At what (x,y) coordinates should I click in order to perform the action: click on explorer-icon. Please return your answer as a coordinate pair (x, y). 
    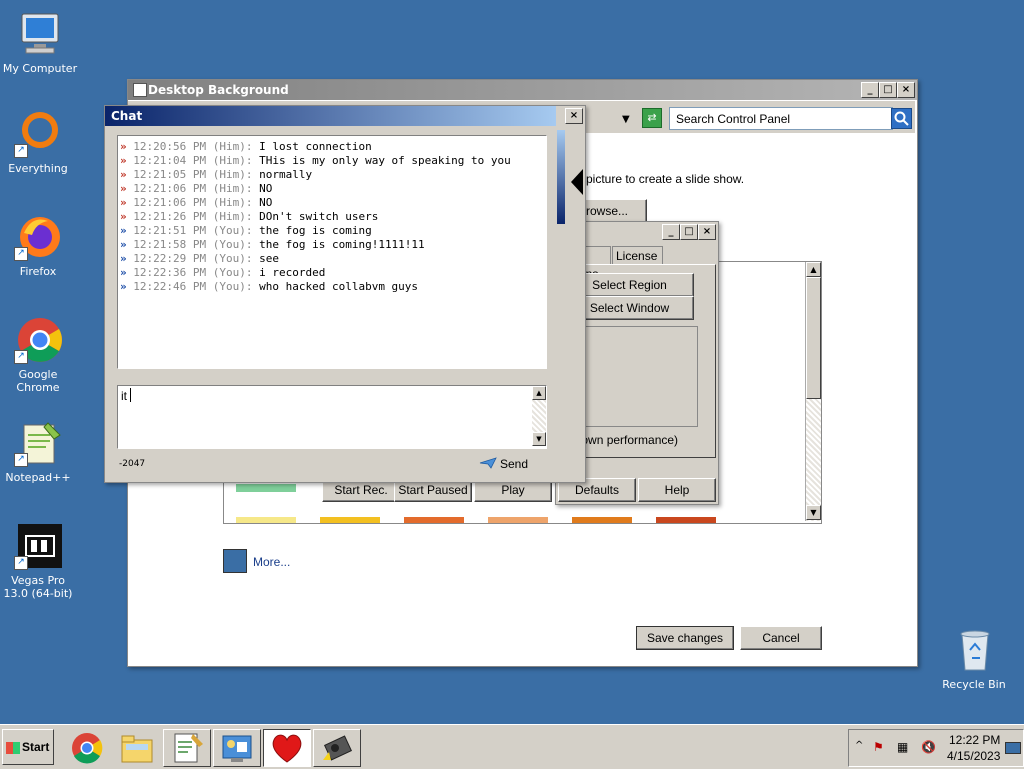
    Looking at the image, I should click on (137, 749).